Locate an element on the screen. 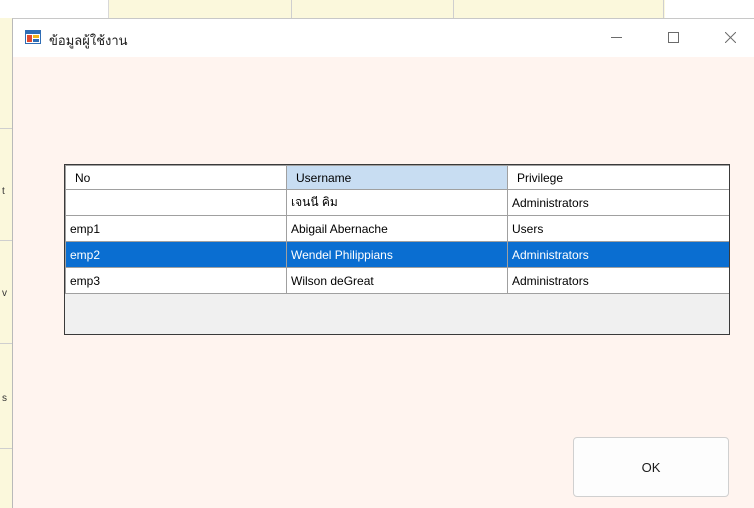 This screenshot has width=754, height=508. cell-no: emp2 is located at coordinates (176, 254).